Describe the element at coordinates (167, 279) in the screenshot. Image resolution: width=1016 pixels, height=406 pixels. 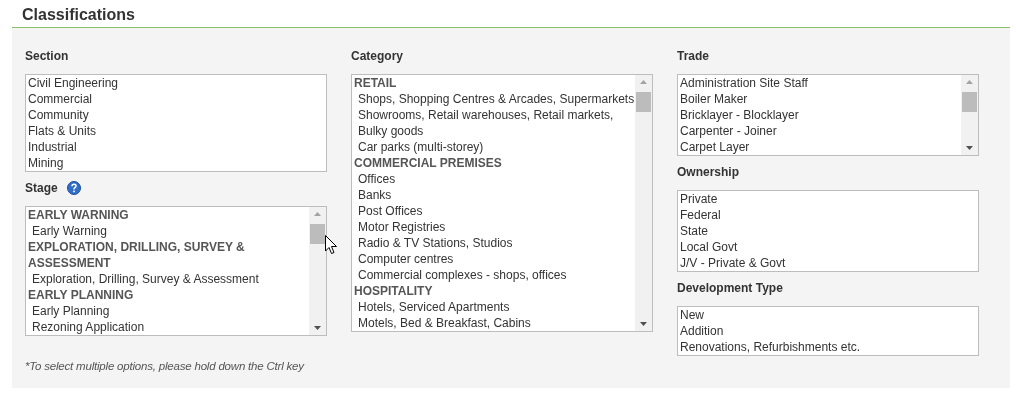
I see `list-option: Exploration, Drilling, Survey & Assessment` at that location.